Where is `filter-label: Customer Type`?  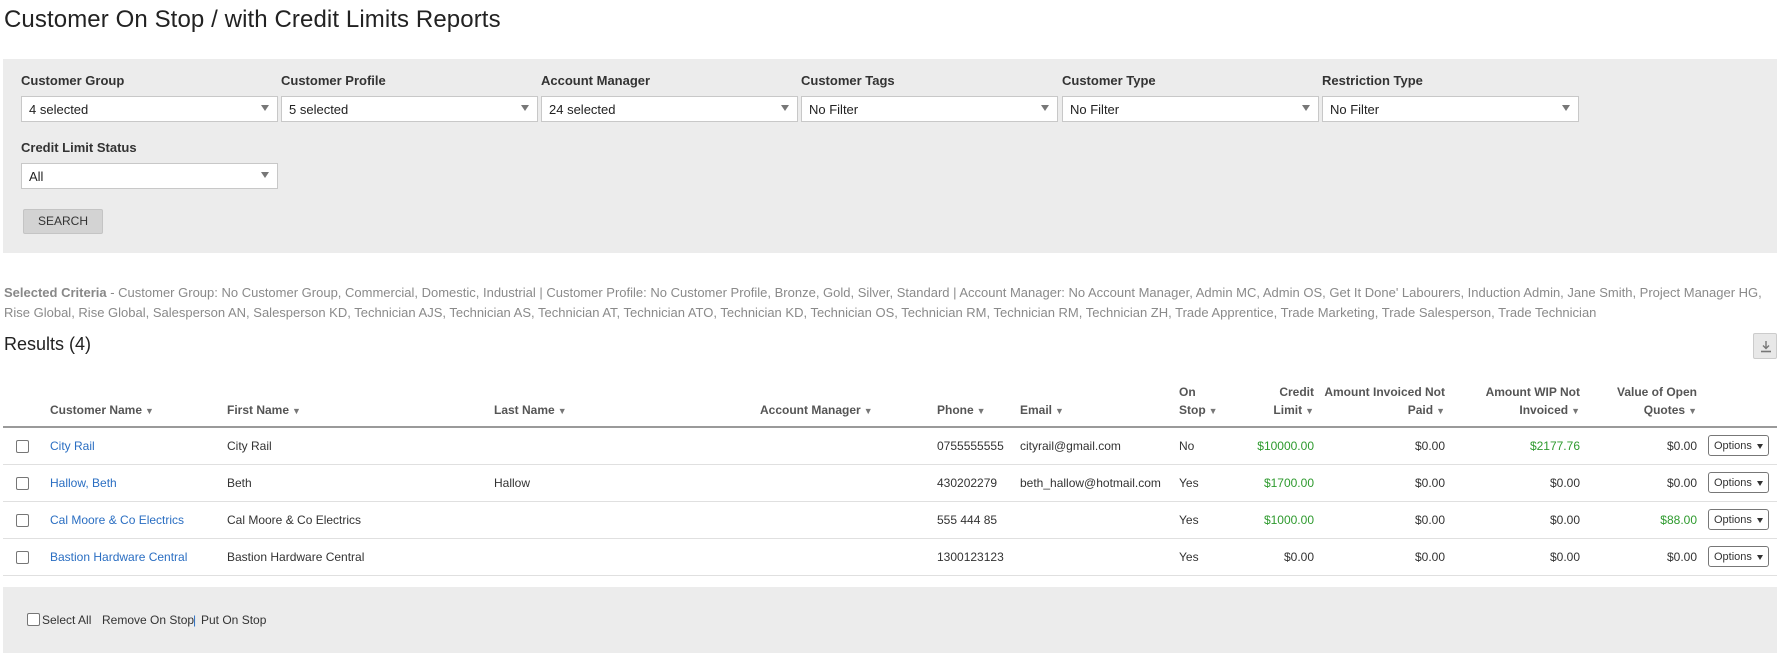 filter-label: Customer Type is located at coordinates (1109, 80).